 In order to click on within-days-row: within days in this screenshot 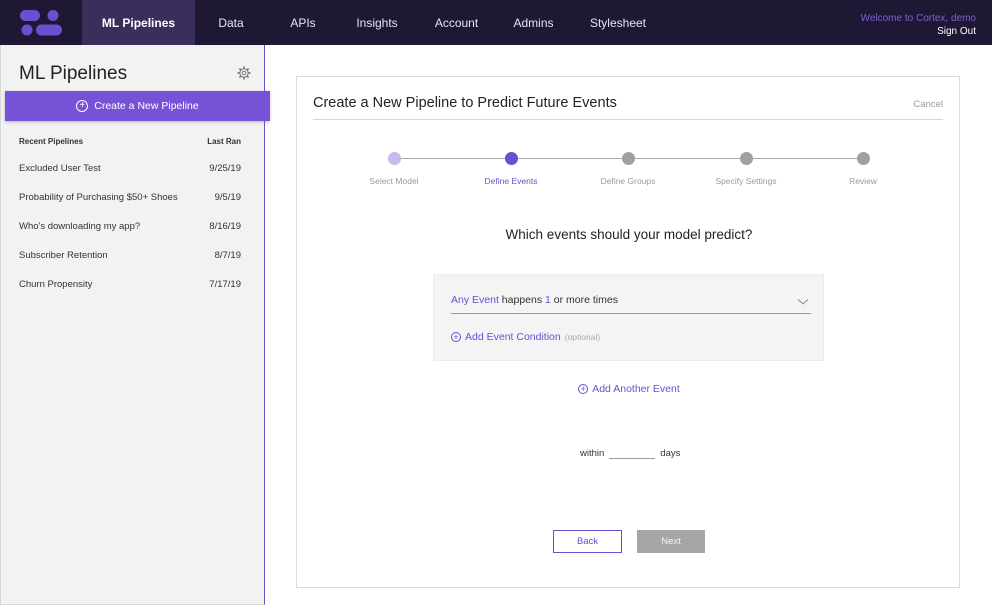, I will do `click(630, 451)`.